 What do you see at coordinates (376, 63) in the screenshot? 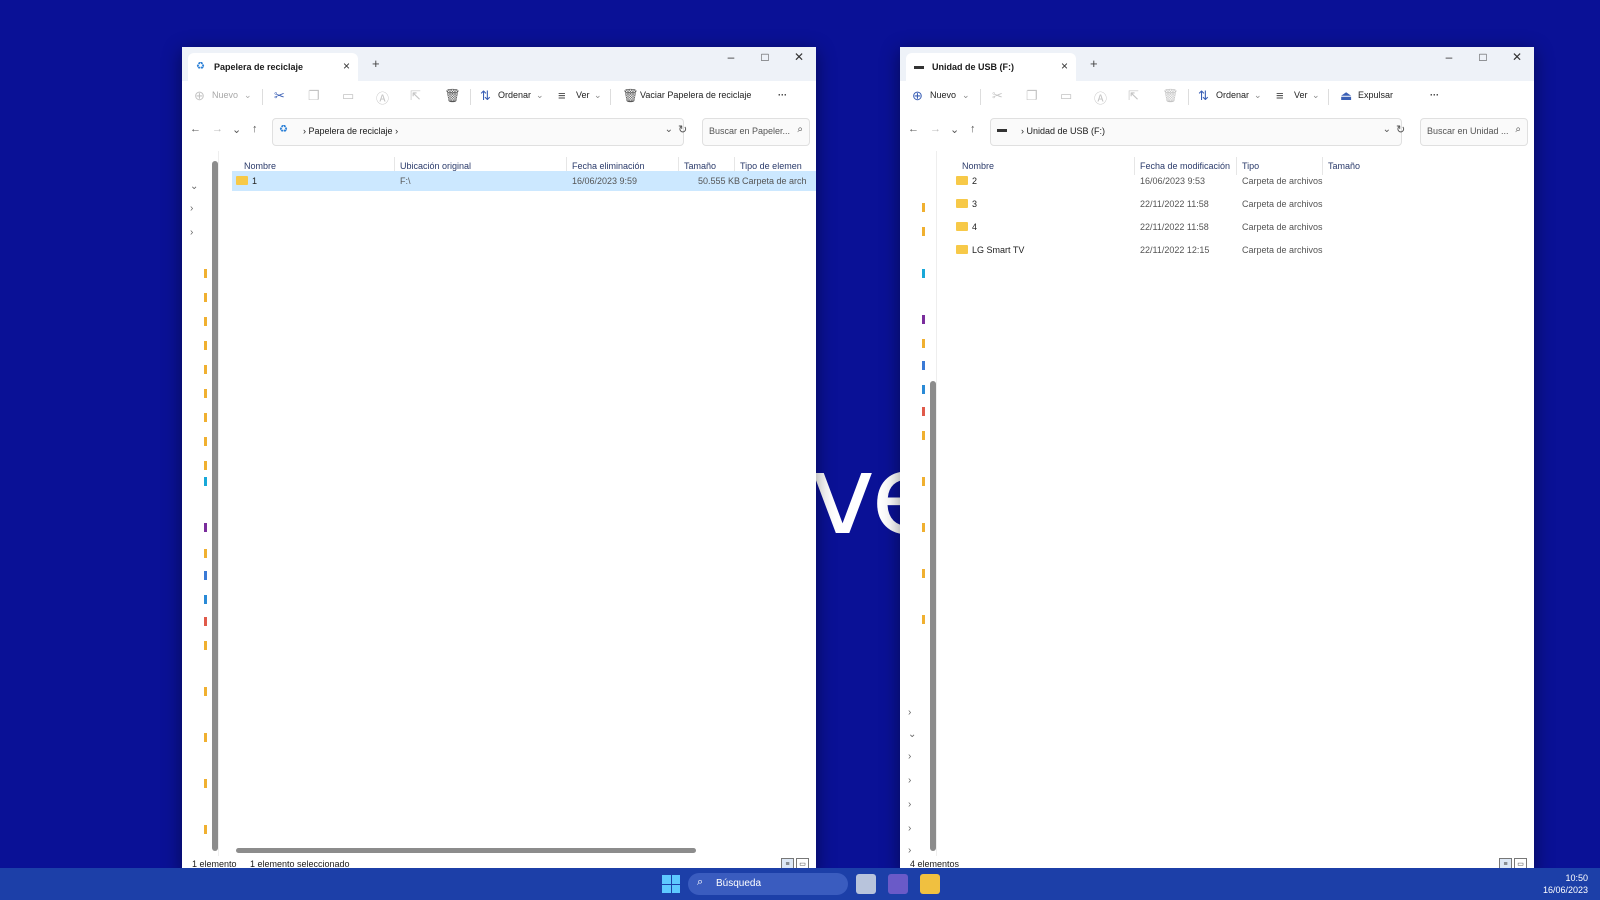
I see `new-tab-icon: +` at bounding box center [376, 63].